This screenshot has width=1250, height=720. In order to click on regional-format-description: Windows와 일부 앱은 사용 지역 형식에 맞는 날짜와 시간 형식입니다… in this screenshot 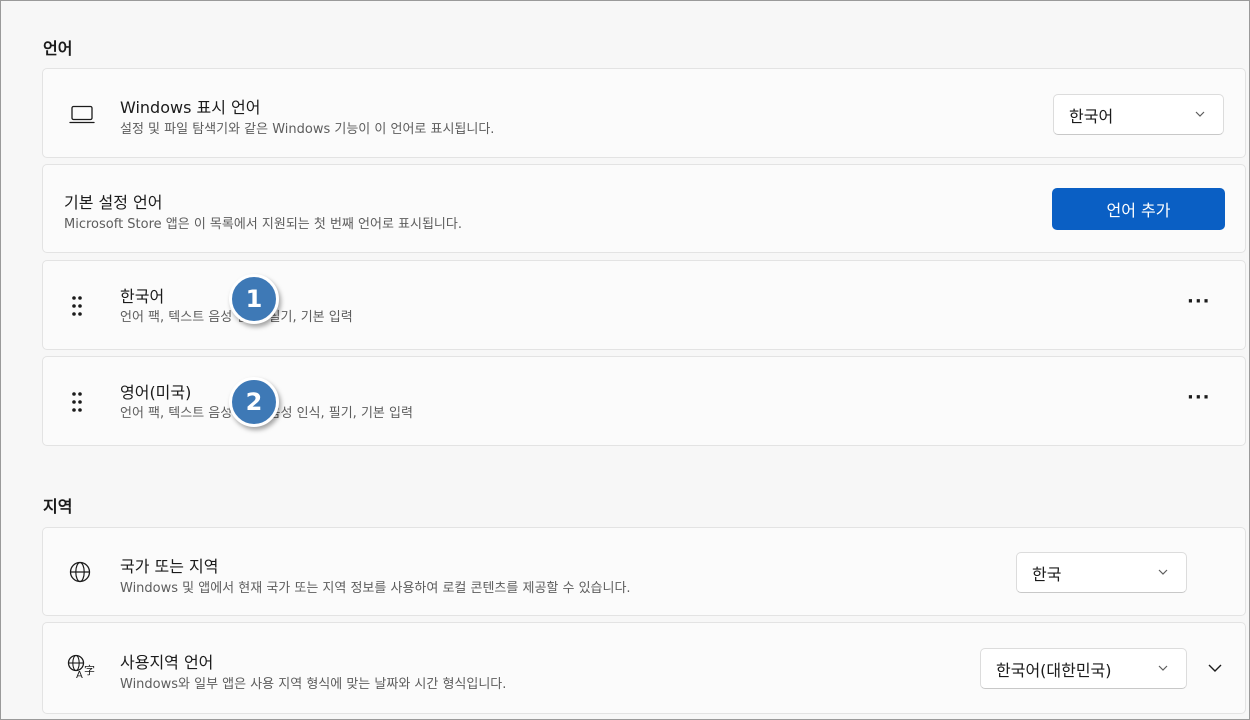, I will do `click(313, 684)`.